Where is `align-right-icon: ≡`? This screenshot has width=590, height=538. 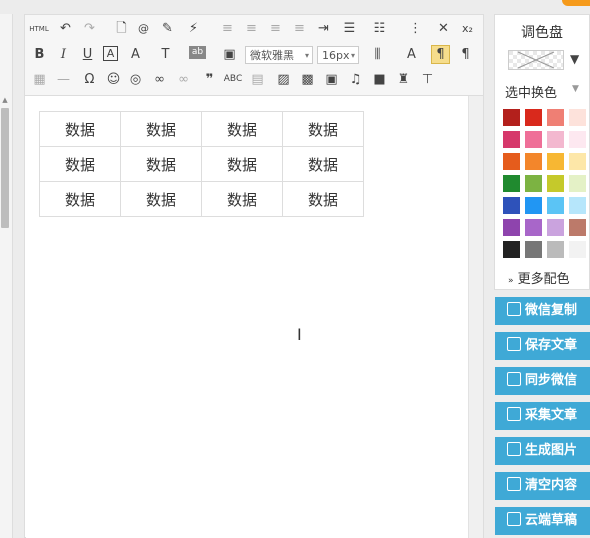
align-right-icon: ≡ is located at coordinates (275, 28).